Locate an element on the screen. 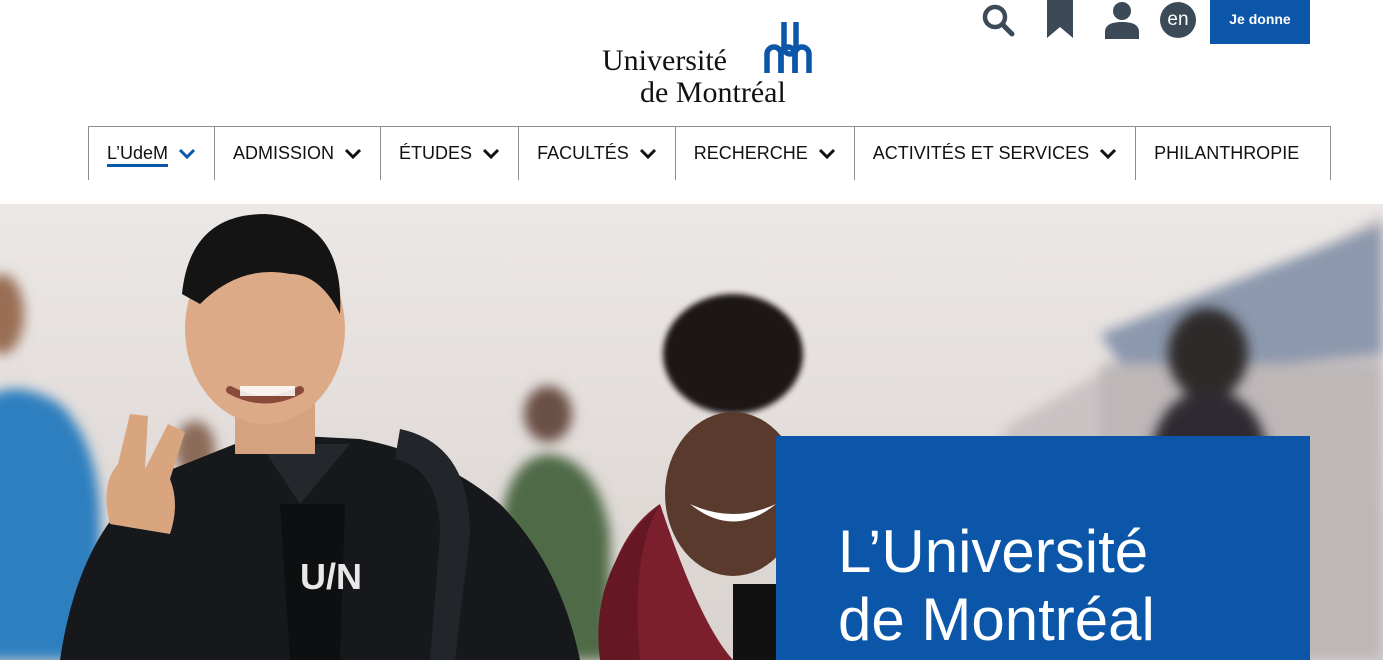  nav-item-philanthropie: PHILANTHROPIE is located at coordinates (1233, 153).